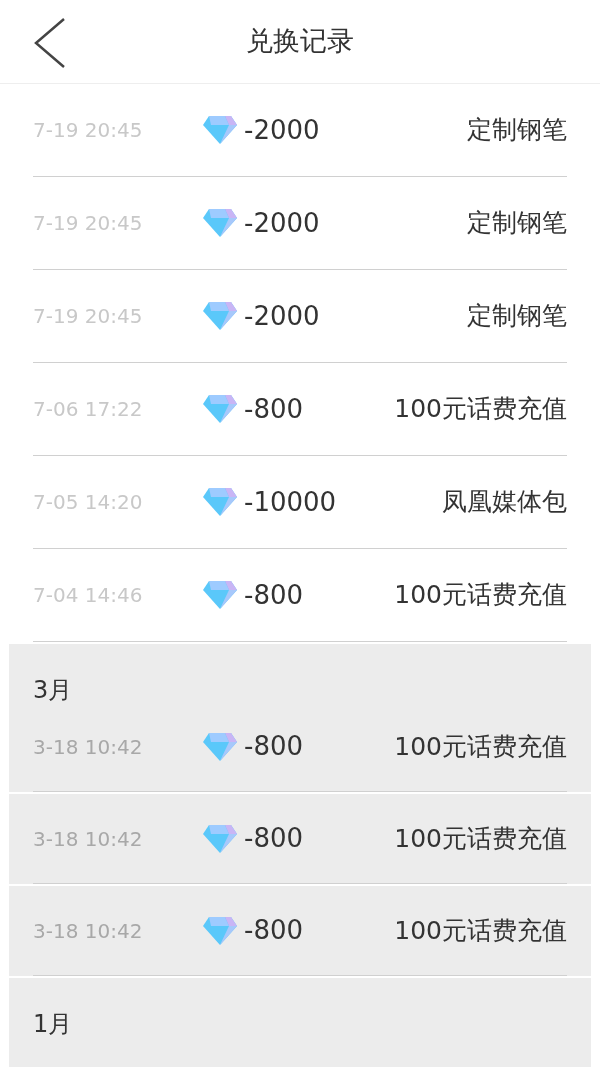 The image size is (600, 1067). What do you see at coordinates (300, 41) in the screenshot?
I see `page-title: 兑换记录` at bounding box center [300, 41].